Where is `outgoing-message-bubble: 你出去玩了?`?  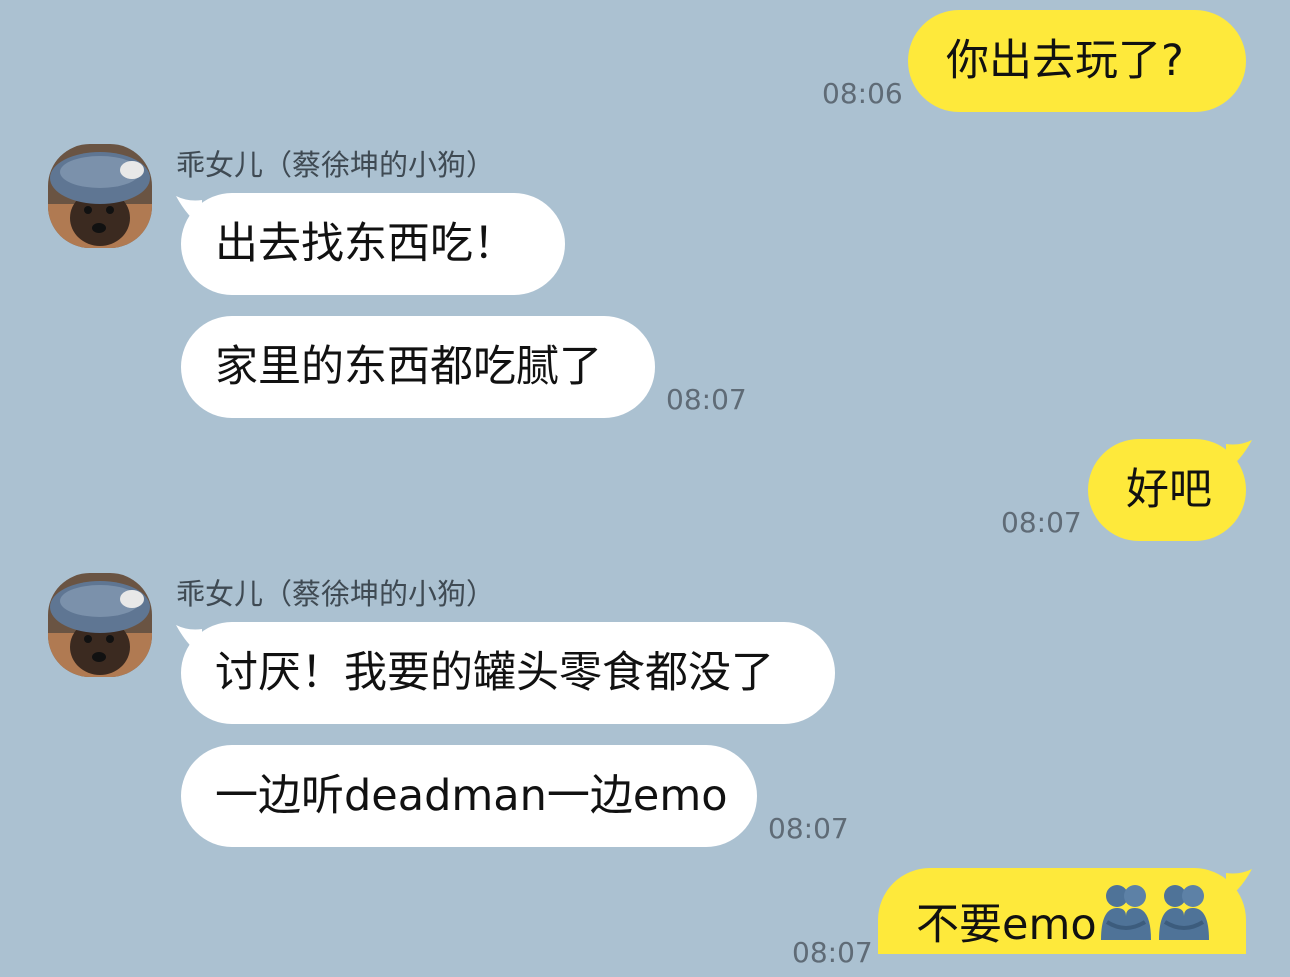
outgoing-message-bubble: 你出去玩了? is located at coordinates (1077, 61).